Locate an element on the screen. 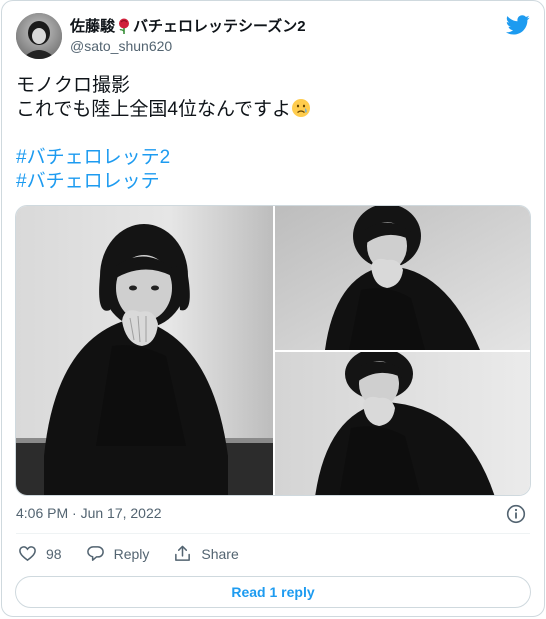  heart-icon is located at coordinates (27, 554).